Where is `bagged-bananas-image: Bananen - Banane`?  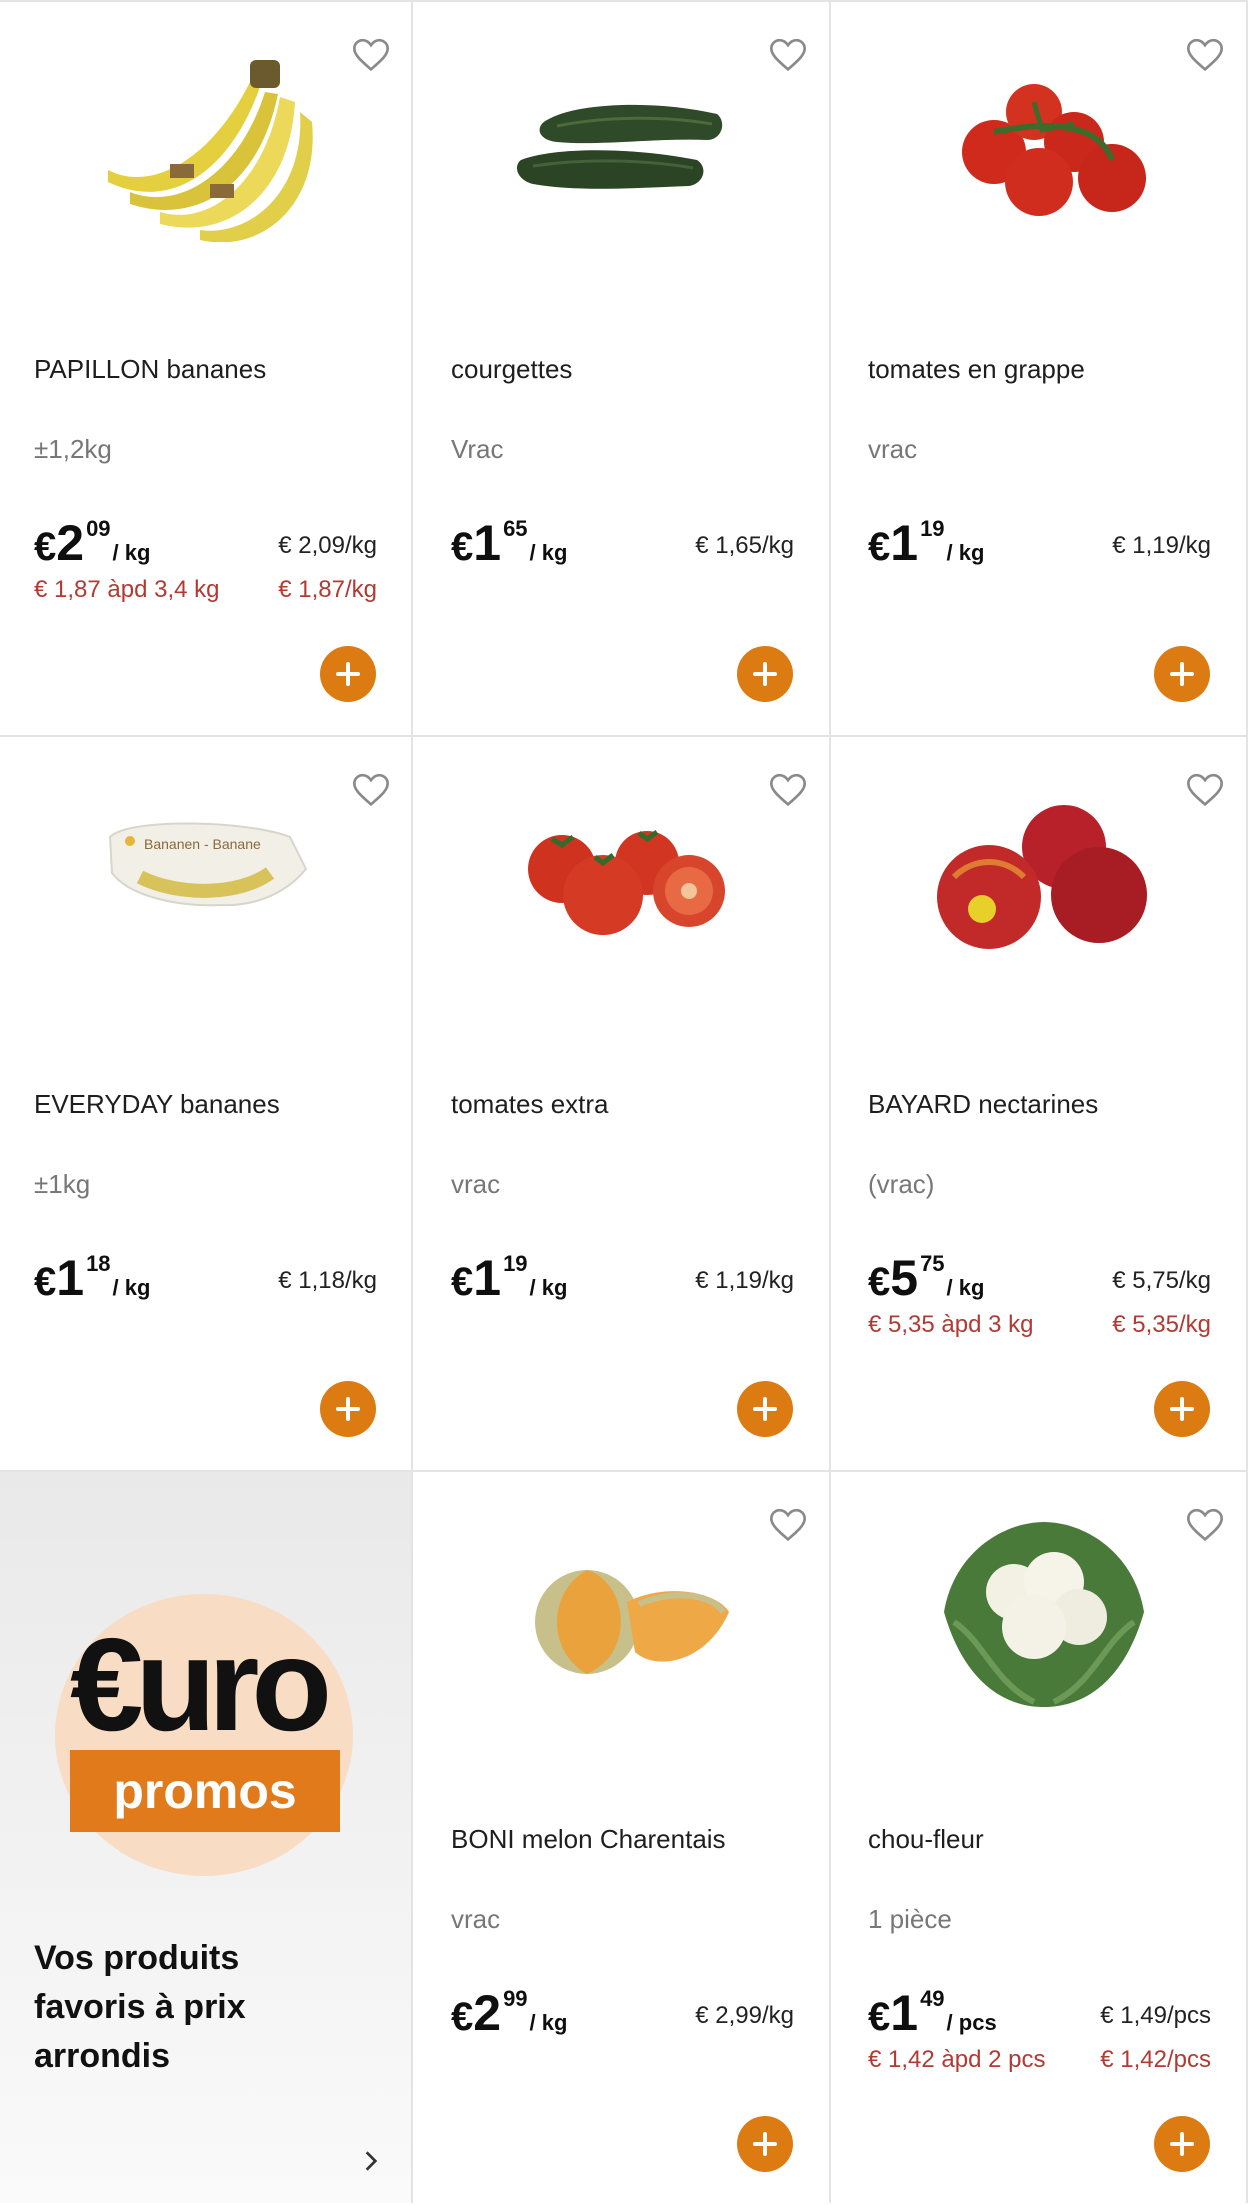
bagged-bananas-image: Bananen - Banane is located at coordinates (210, 877).